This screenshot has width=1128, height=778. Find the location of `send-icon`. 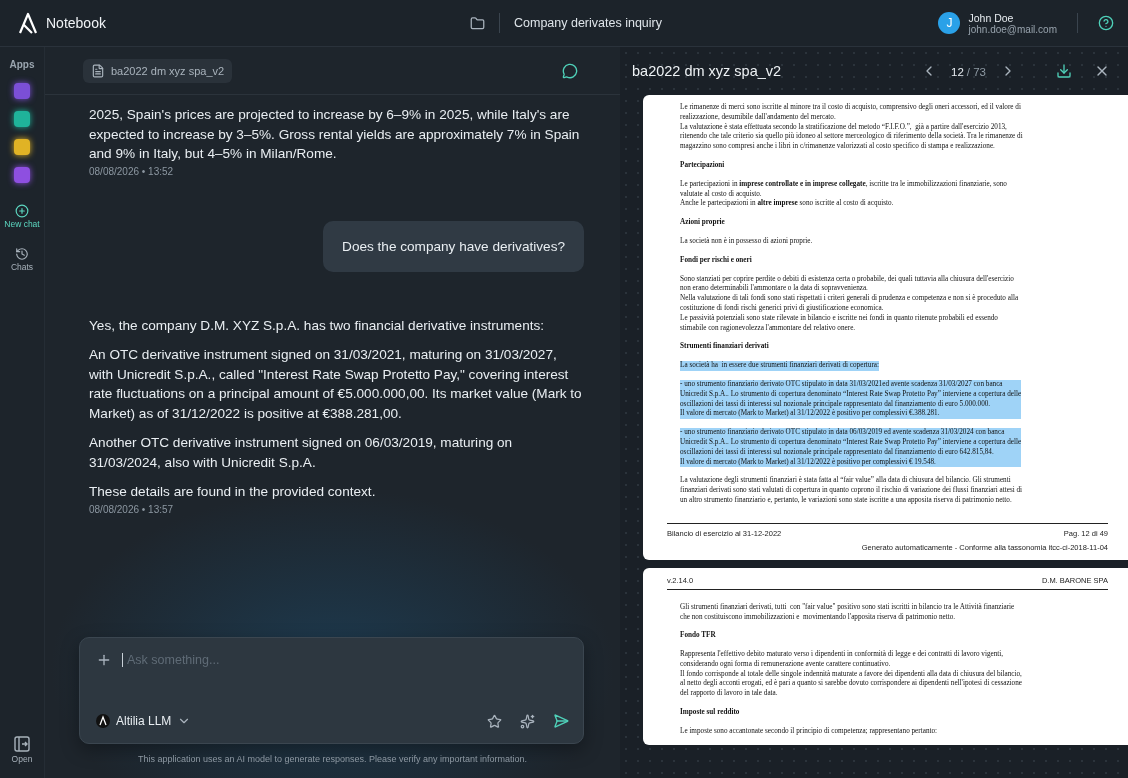

send-icon is located at coordinates (561, 721).